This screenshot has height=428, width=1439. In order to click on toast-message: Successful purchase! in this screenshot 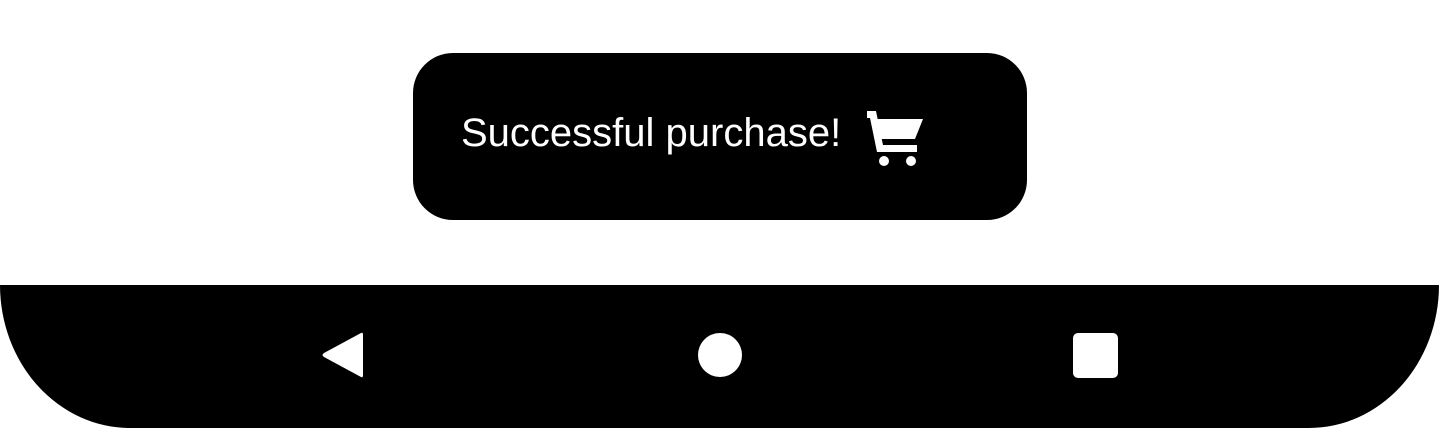, I will do `click(651, 132)`.